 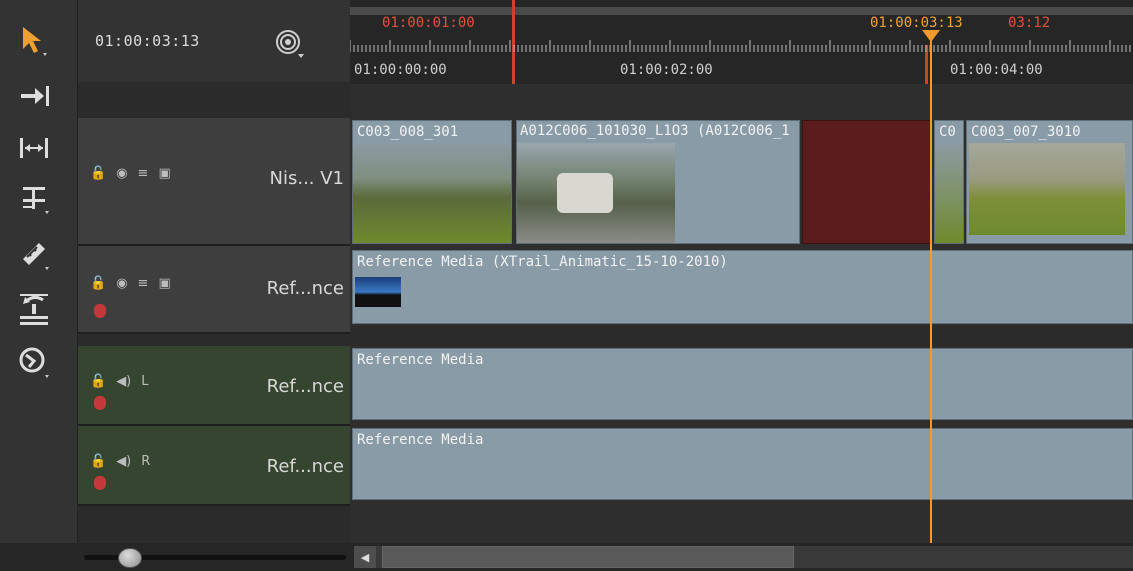 What do you see at coordinates (145, 461) in the screenshot?
I see `channel-right-dropdown: R` at bounding box center [145, 461].